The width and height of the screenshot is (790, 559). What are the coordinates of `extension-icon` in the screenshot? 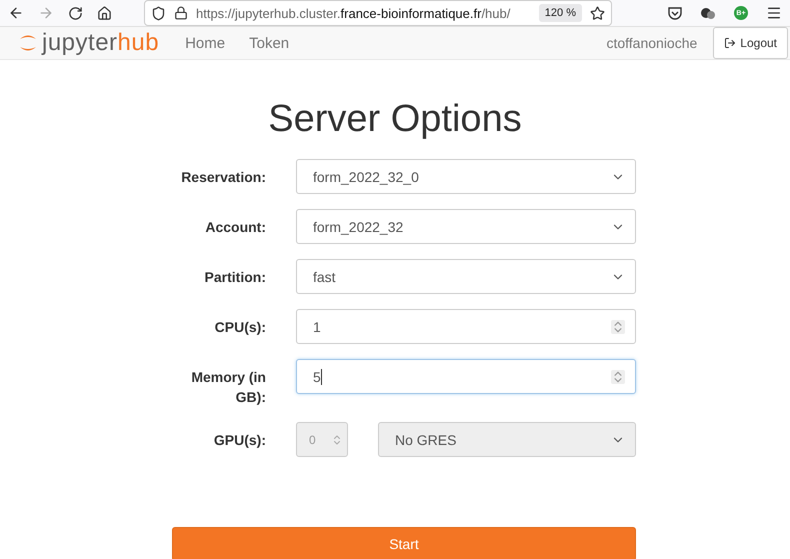 It's located at (708, 13).